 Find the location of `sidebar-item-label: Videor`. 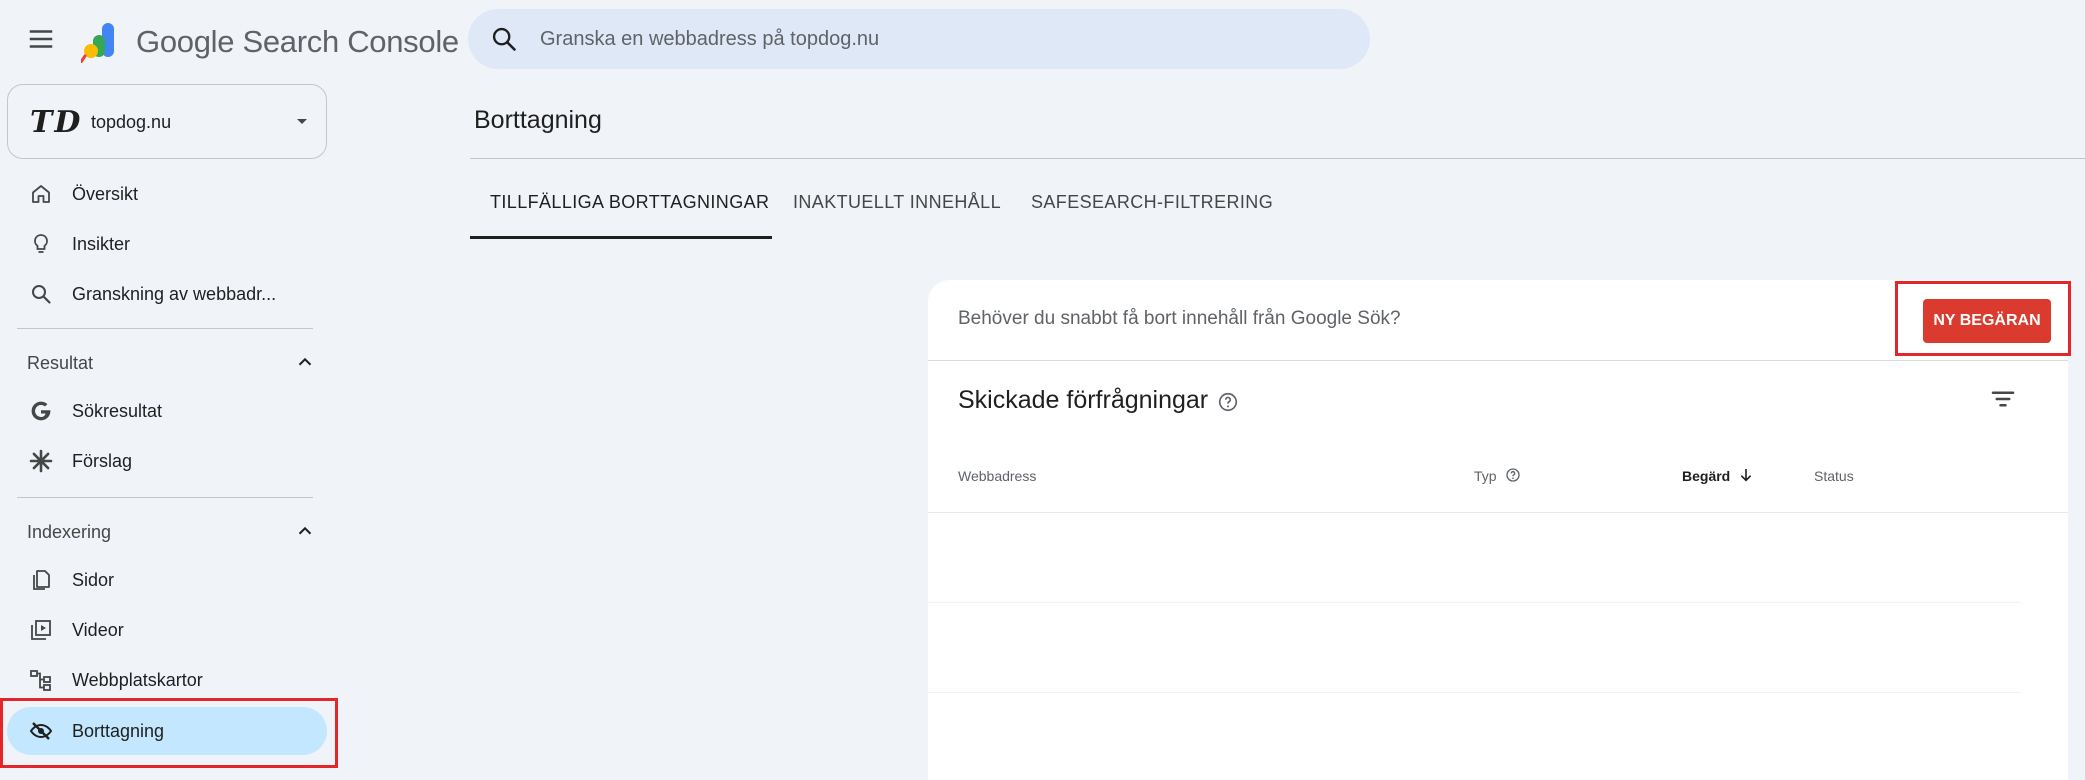

sidebar-item-label: Videor is located at coordinates (98, 630).